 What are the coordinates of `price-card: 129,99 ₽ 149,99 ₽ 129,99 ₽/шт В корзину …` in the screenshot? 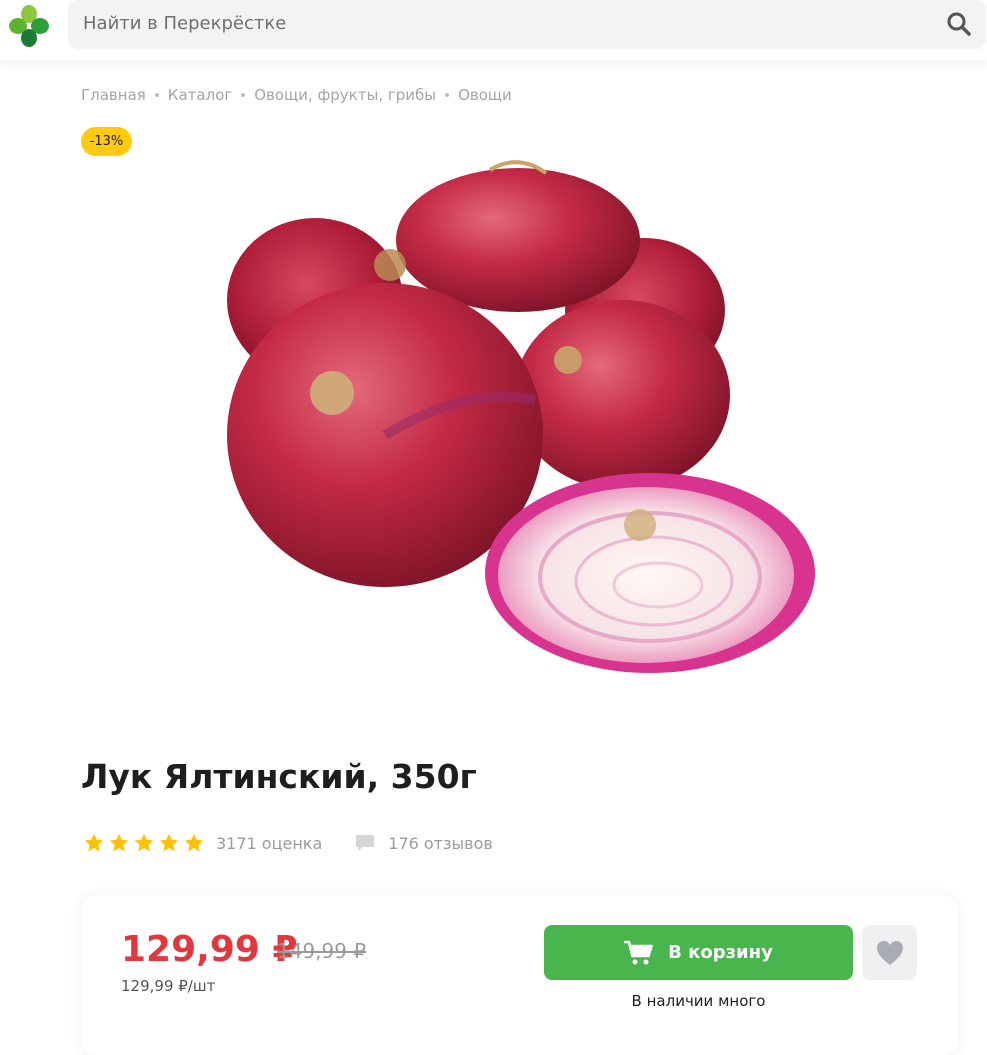 It's located at (519, 975).